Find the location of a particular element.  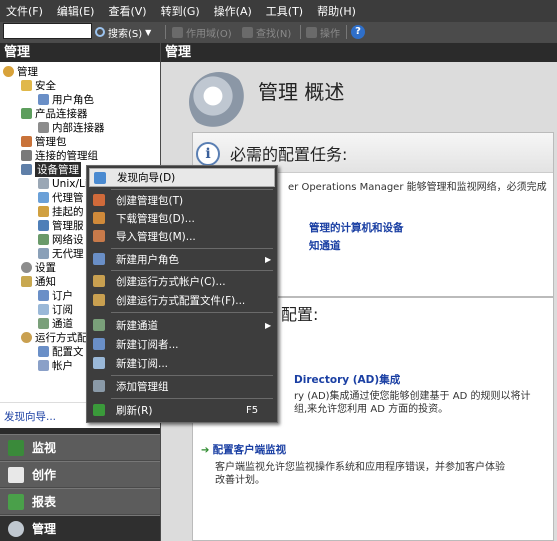

user-role-icon is located at coordinates (99, 259).